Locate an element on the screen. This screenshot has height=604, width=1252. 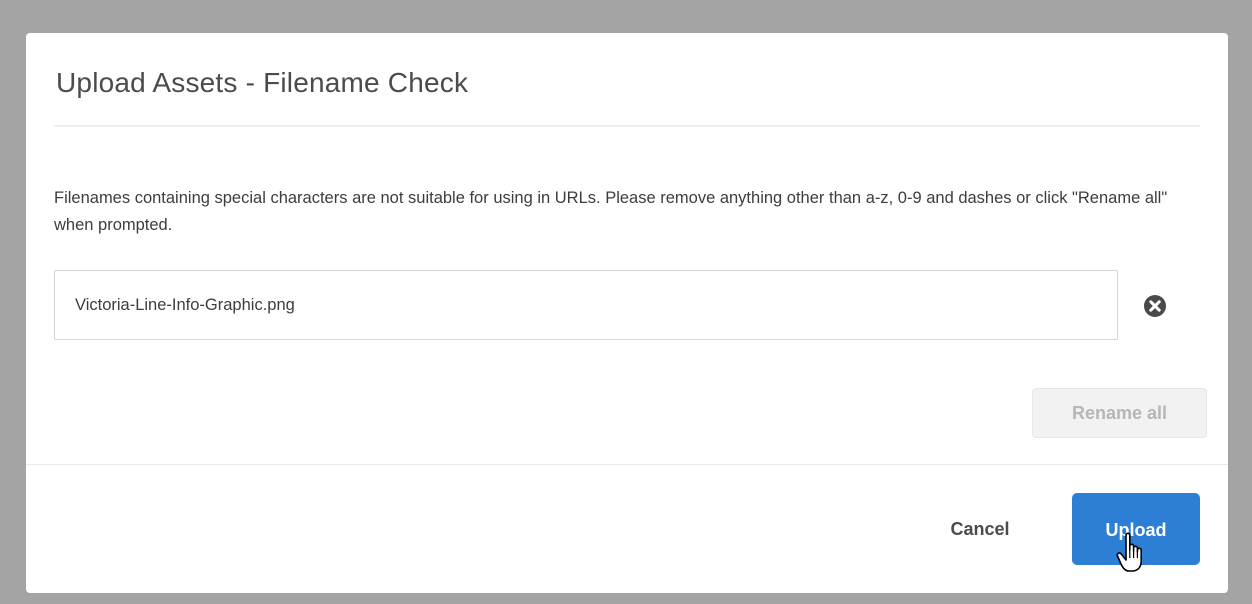
footer-divider is located at coordinates (627, 464).